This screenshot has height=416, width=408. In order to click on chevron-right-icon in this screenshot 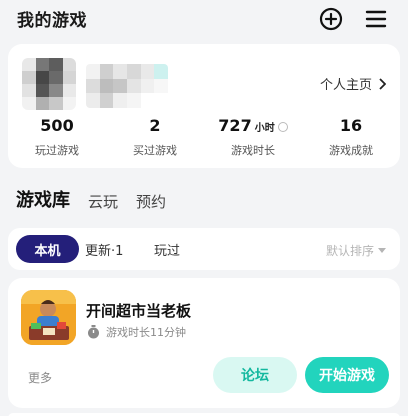, I will do `click(382, 83)`.